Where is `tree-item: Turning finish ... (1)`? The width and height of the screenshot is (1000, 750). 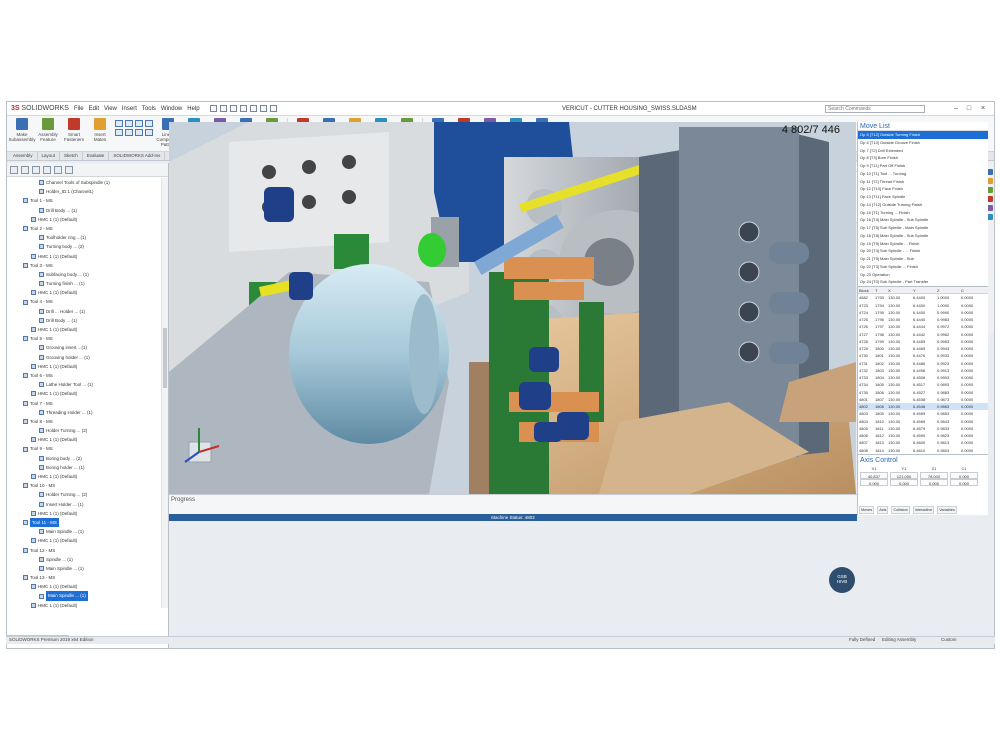 tree-item: Turning finish ... (1) is located at coordinates (84, 283).